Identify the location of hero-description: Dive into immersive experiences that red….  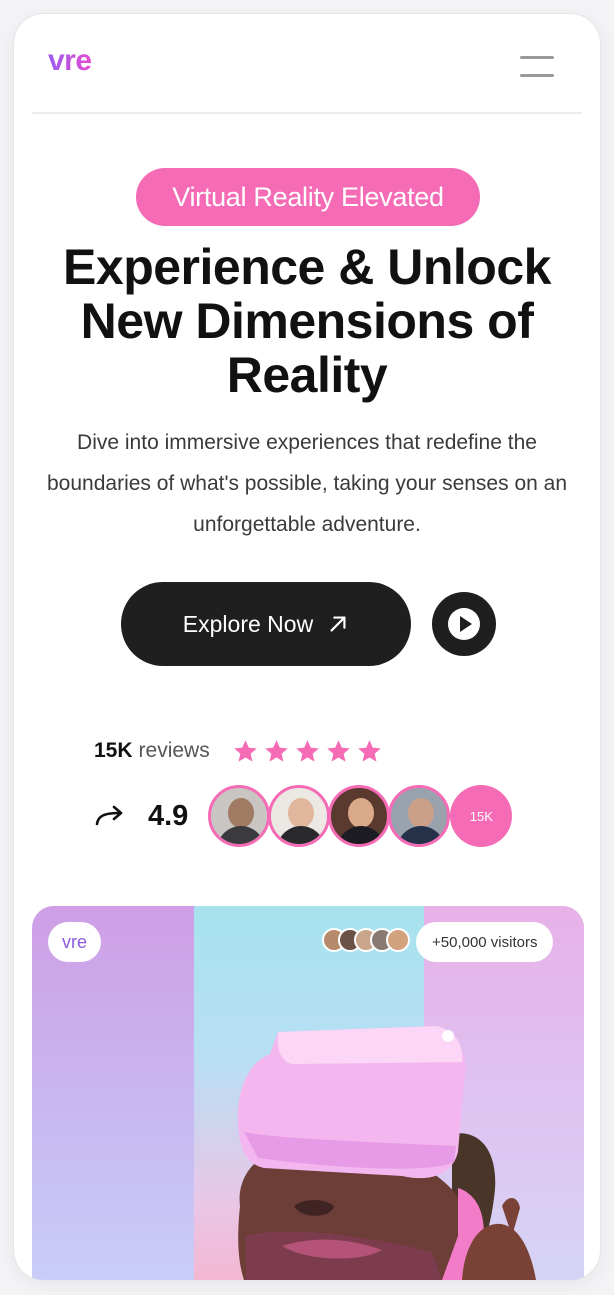
(307, 483).